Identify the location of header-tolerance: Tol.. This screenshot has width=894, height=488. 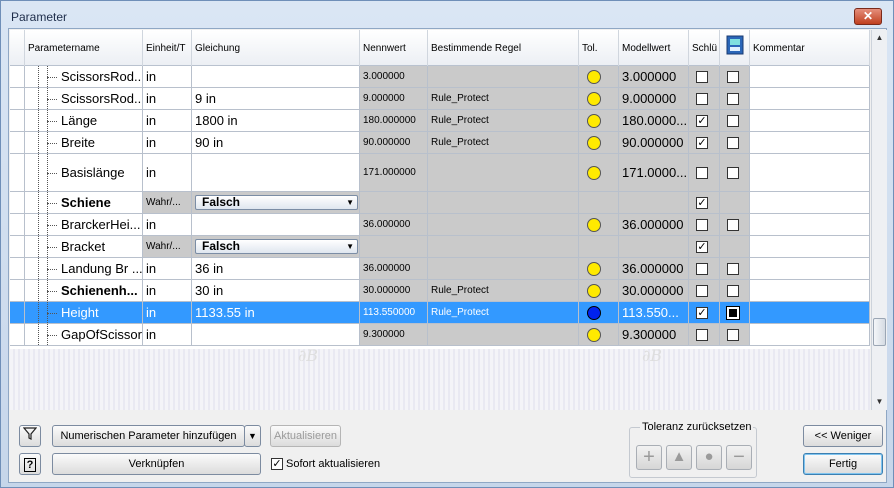
(599, 48).